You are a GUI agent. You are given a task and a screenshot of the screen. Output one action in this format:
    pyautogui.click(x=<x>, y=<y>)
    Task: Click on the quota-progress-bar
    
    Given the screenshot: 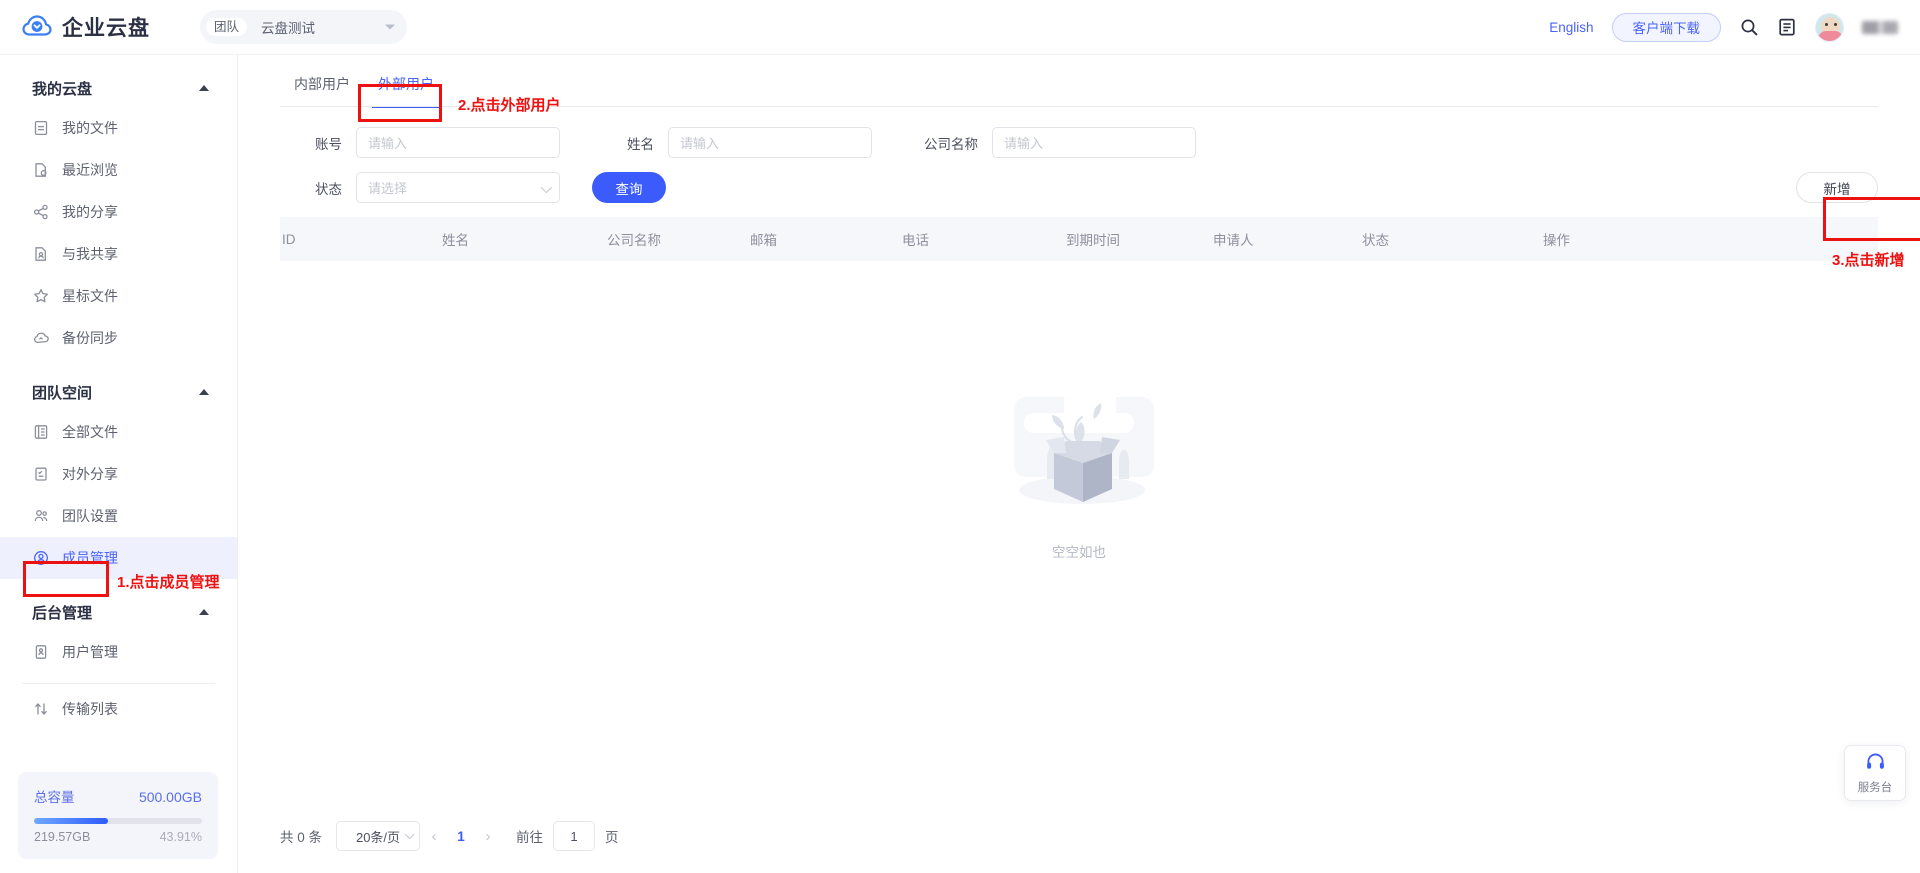 What is the action you would take?
    pyautogui.click(x=118, y=821)
    